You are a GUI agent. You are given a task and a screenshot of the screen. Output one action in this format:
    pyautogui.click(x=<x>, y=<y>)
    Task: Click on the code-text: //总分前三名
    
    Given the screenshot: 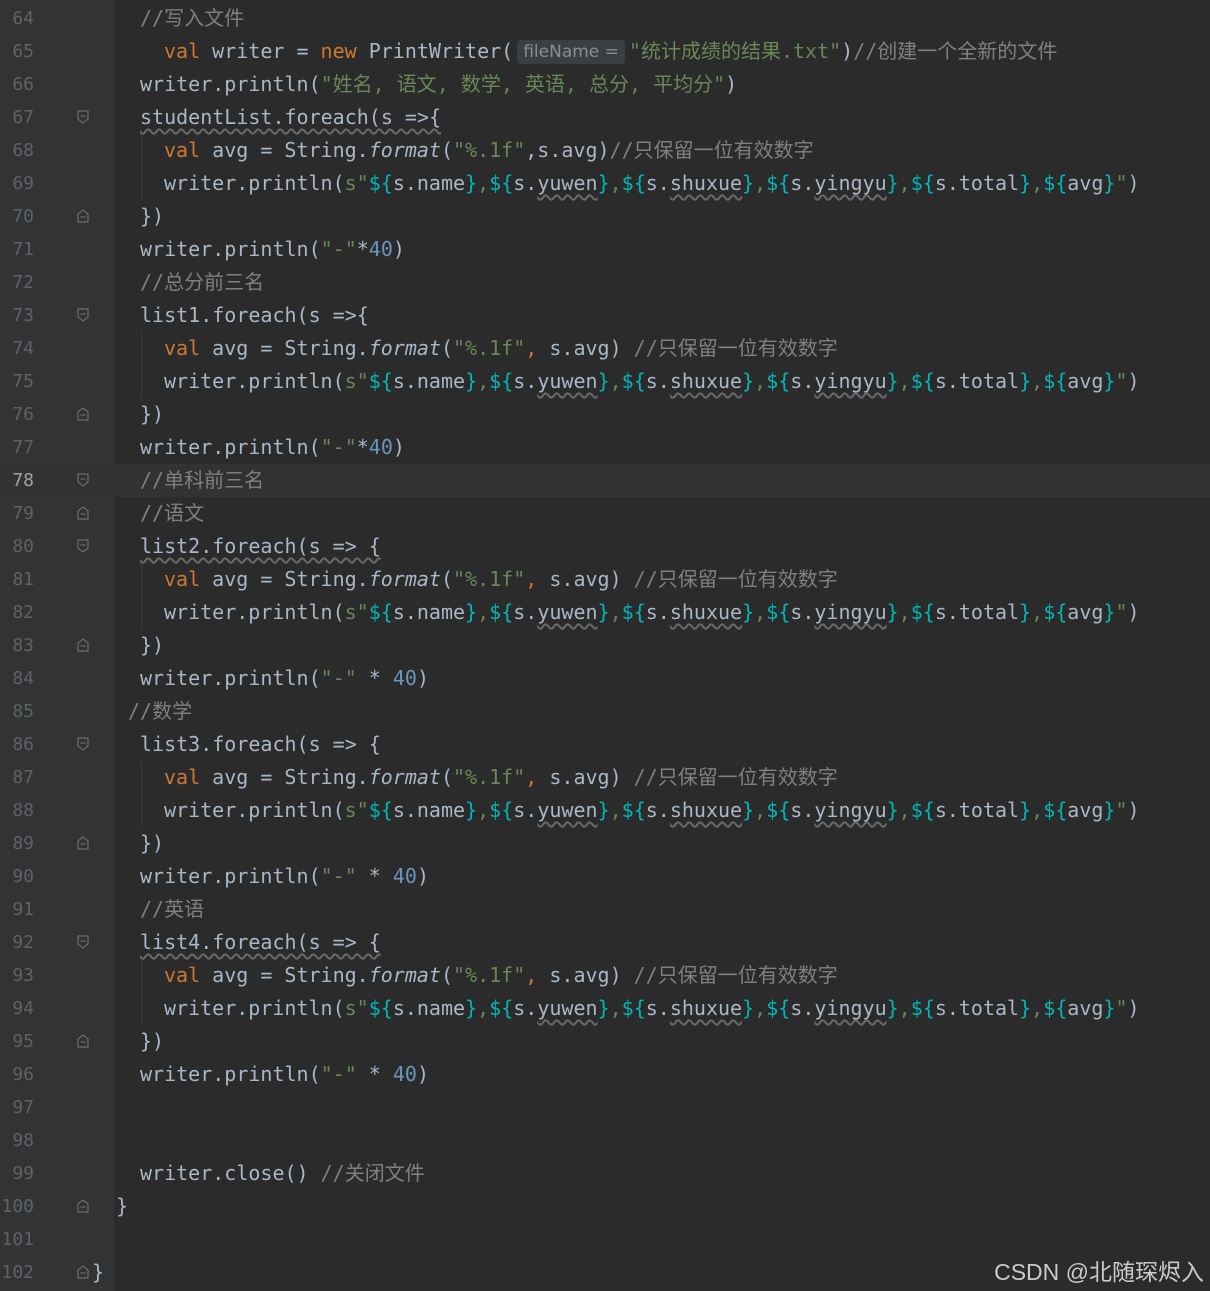 What is the action you would take?
    pyautogui.click(x=202, y=282)
    